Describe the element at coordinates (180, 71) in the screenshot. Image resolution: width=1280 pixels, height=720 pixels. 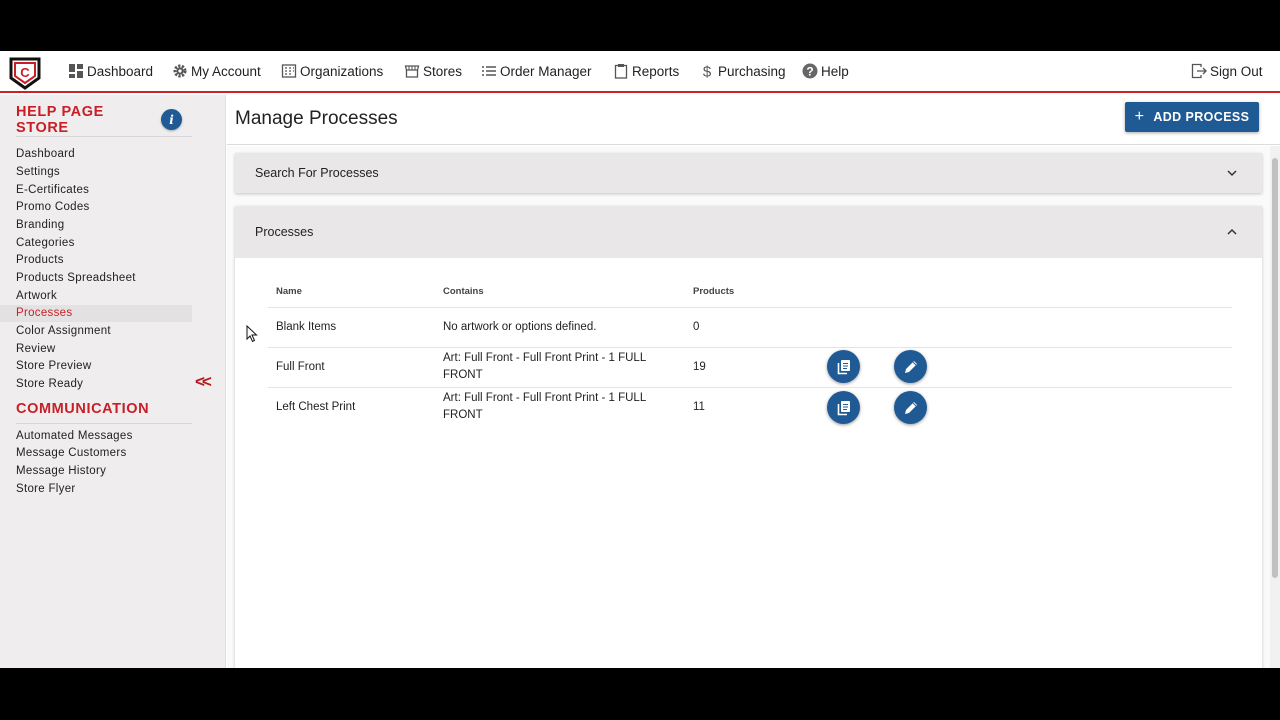
I see `gear-icon` at that location.